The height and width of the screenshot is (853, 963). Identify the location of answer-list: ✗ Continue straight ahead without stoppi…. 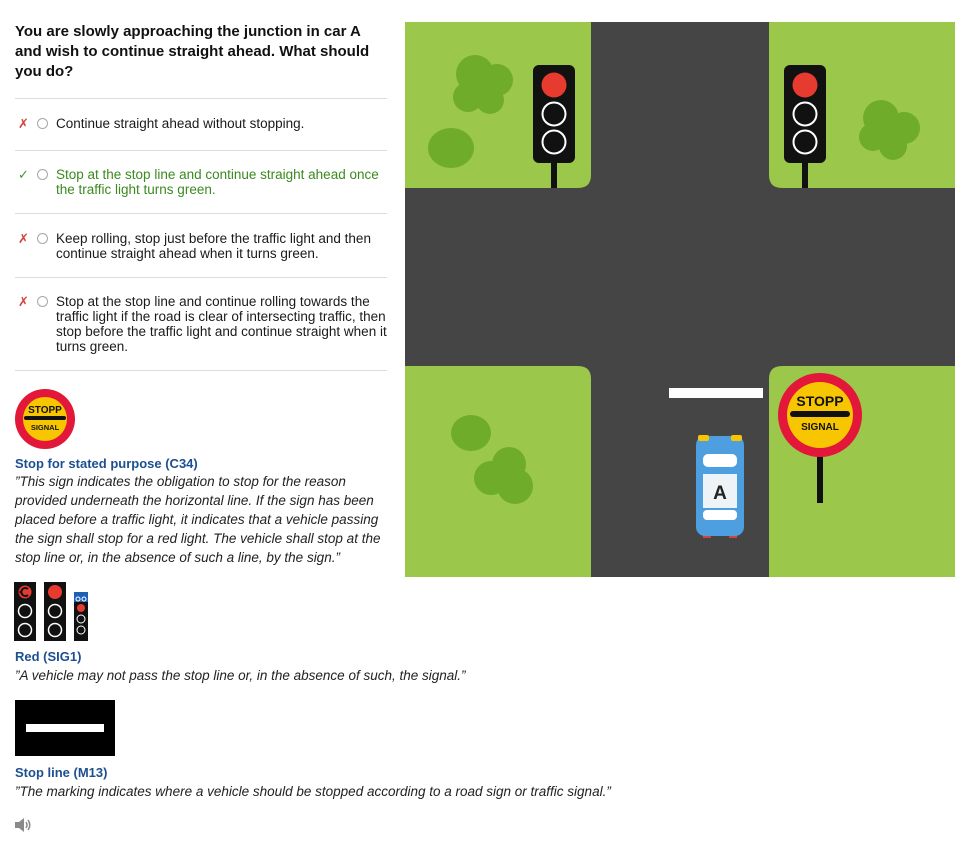
(201, 234).